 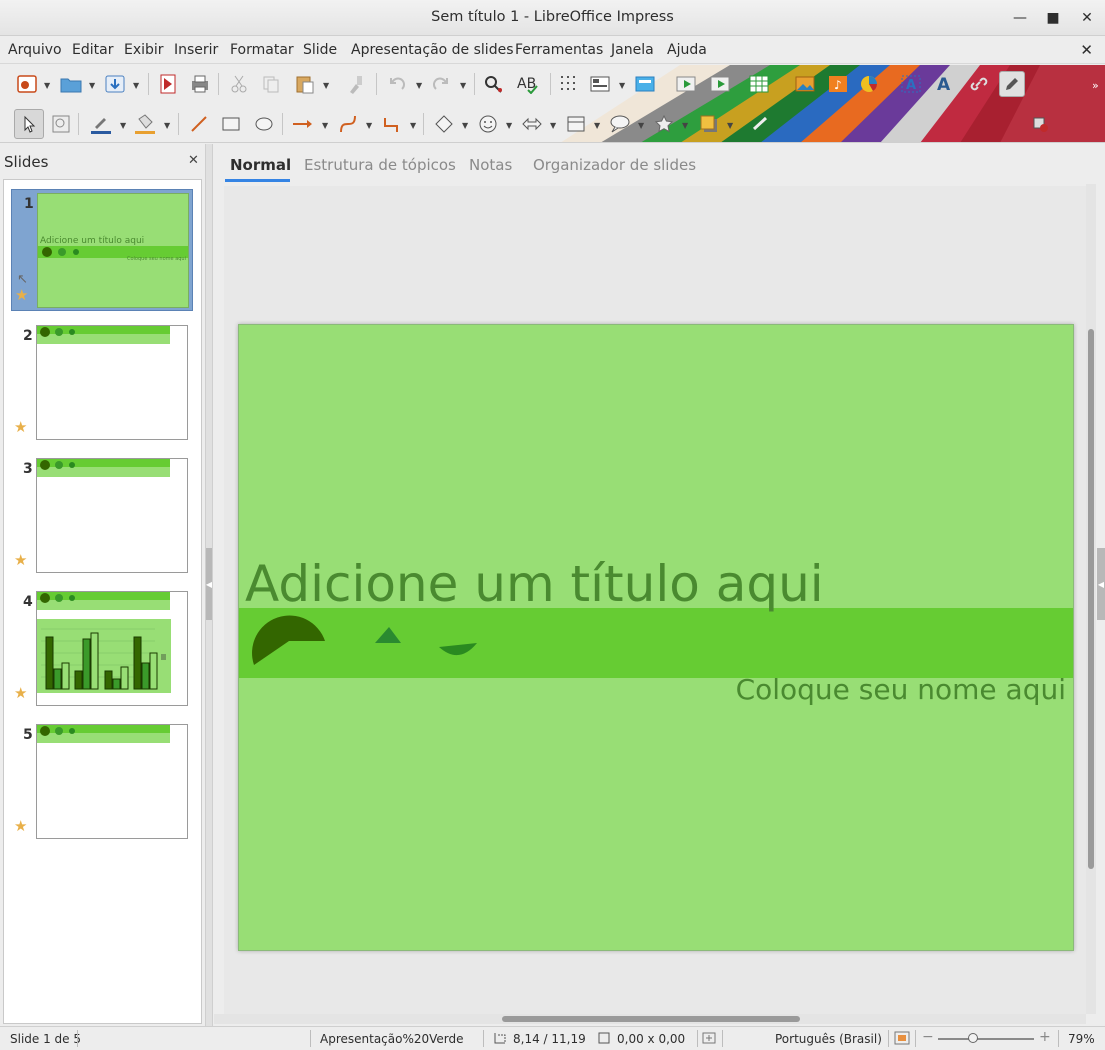 What do you see at coordinates (305, 84) in the screenshot?
I see `paste-icon` at bounding box center [305, 84].